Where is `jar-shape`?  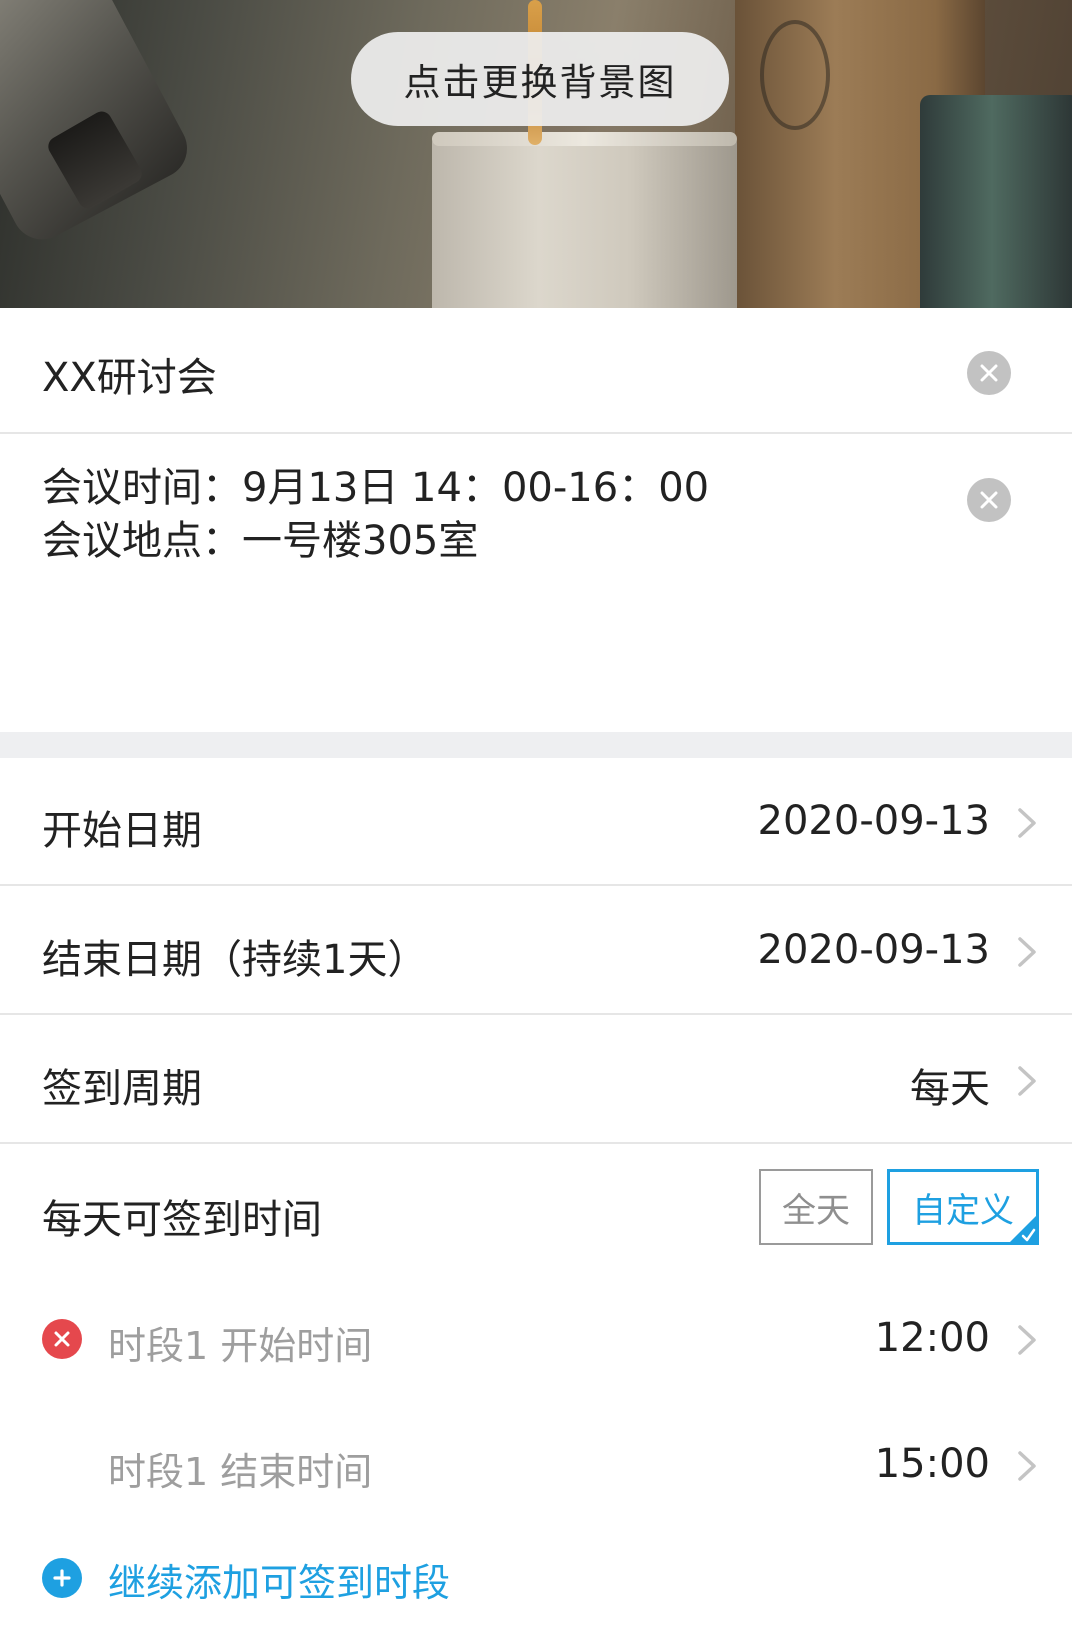 jar-shape is located at coordinates (996, 201).